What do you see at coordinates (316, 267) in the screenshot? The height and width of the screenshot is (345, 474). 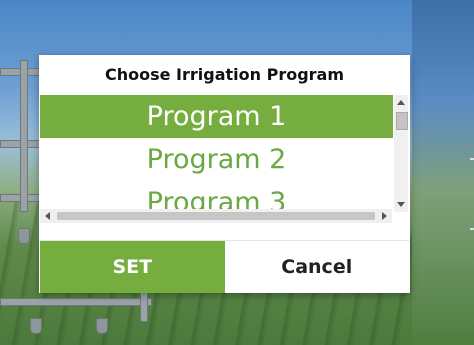 I see `cancel-button: Cancel` at bounding box center [316, 267].